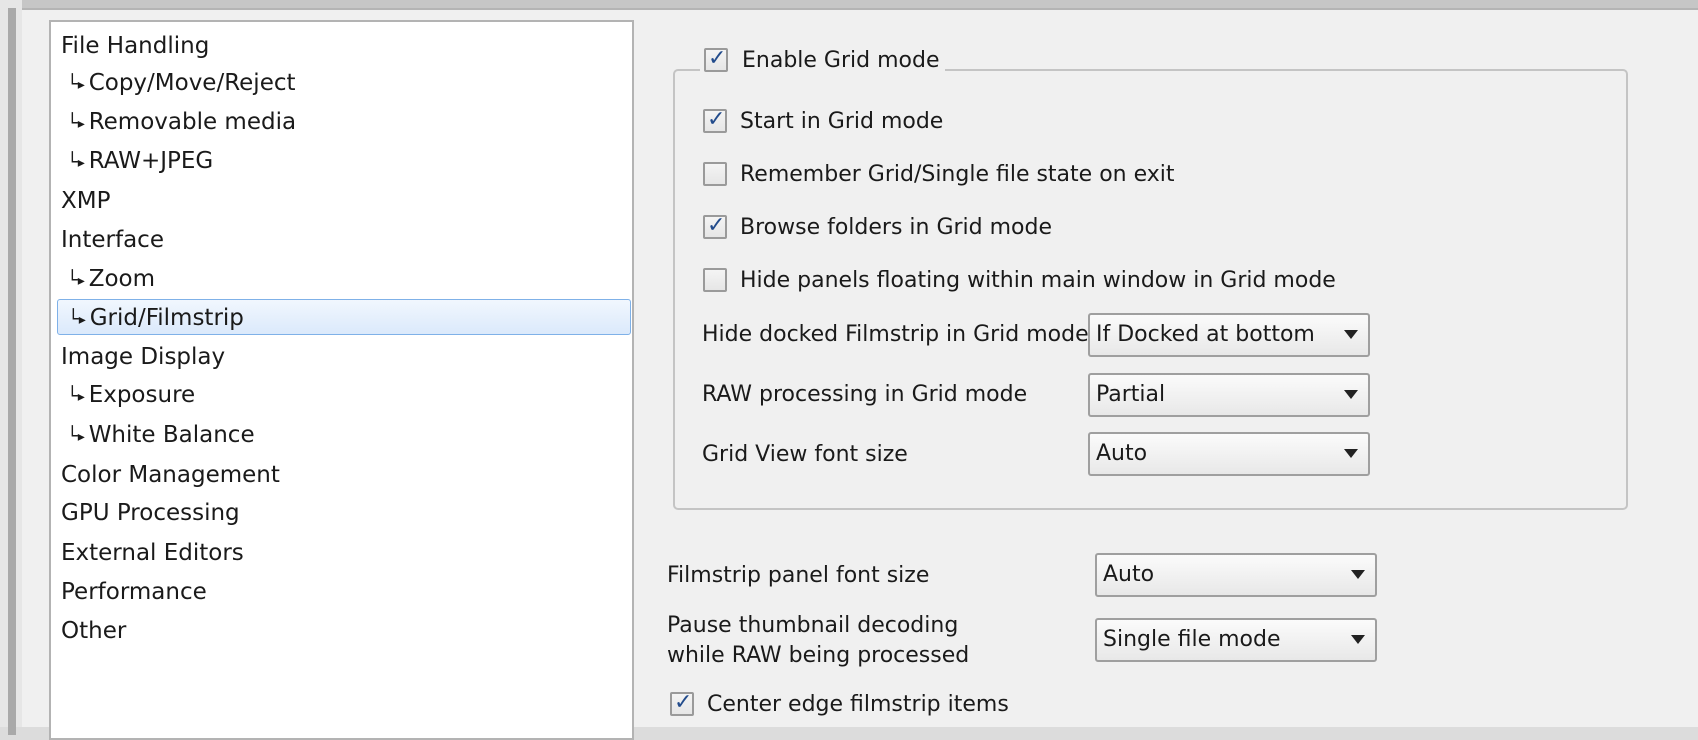 The width and height of the screenshot is (1698, 740). I want to click on tree-item-label: Zoom, so click(121, 279).